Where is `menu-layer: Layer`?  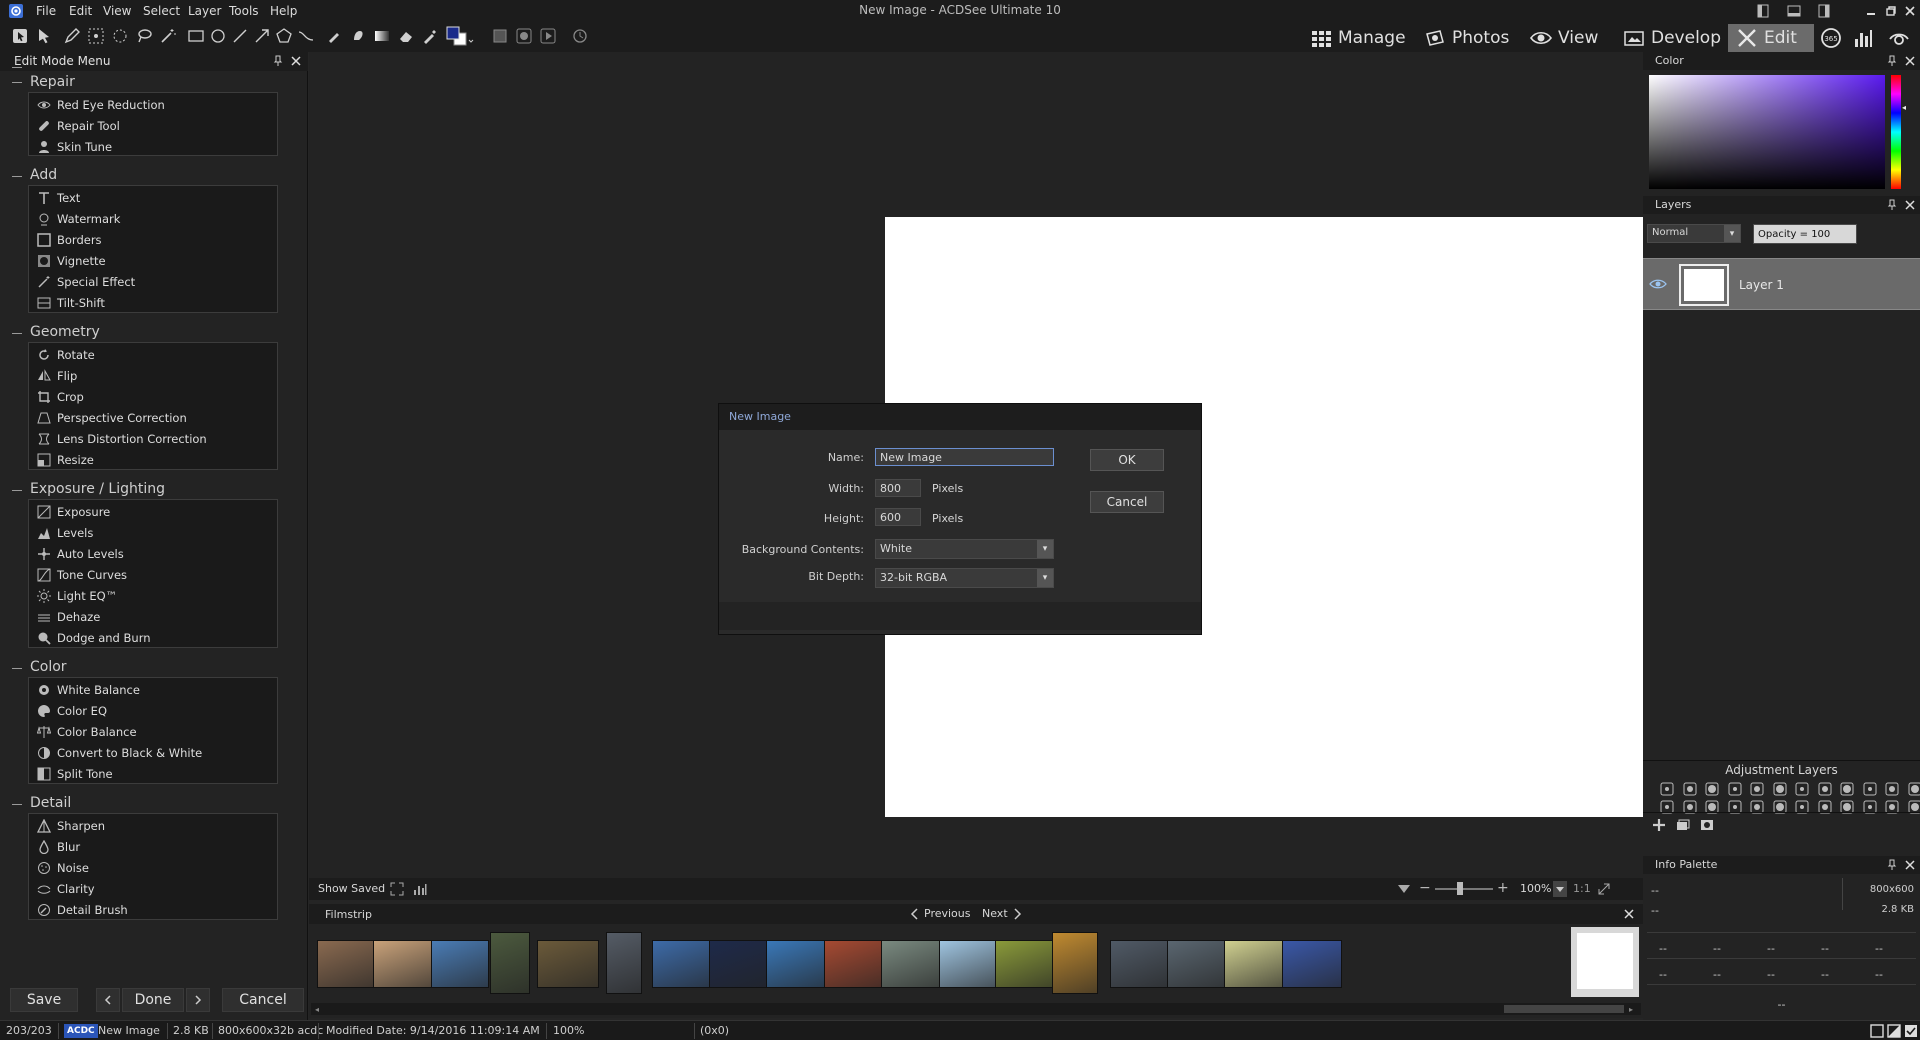 menu-layer: Layer is located at coordinates (204, 11).